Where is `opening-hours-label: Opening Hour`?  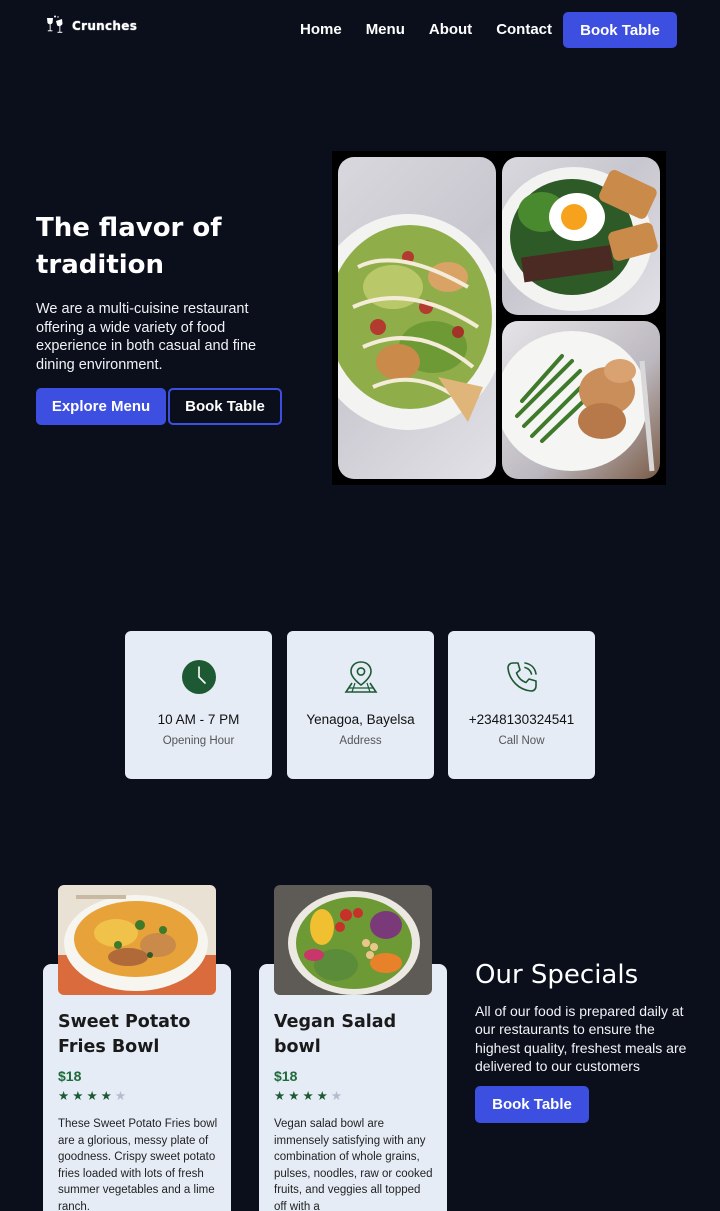 opening-hours-label: Opening Hour is located at coordinates (198, 741).